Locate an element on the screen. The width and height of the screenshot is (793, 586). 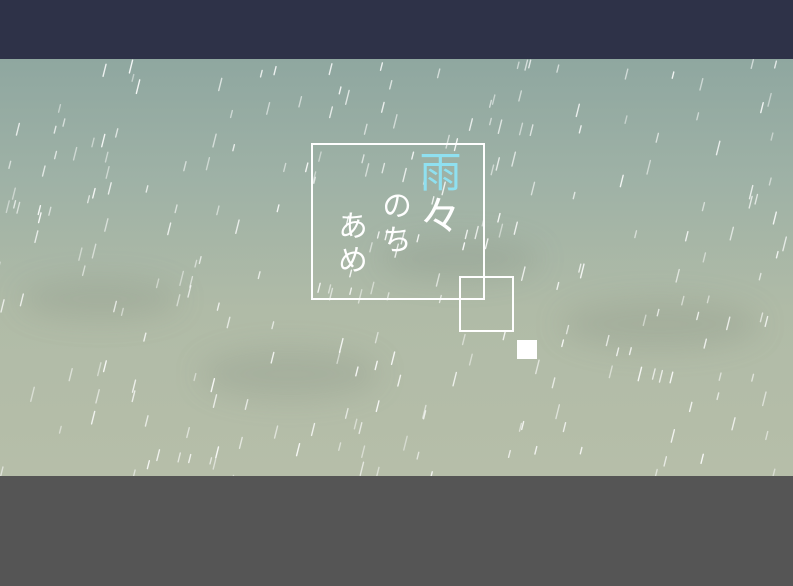
top-bar is located at coordinates (396, 29).